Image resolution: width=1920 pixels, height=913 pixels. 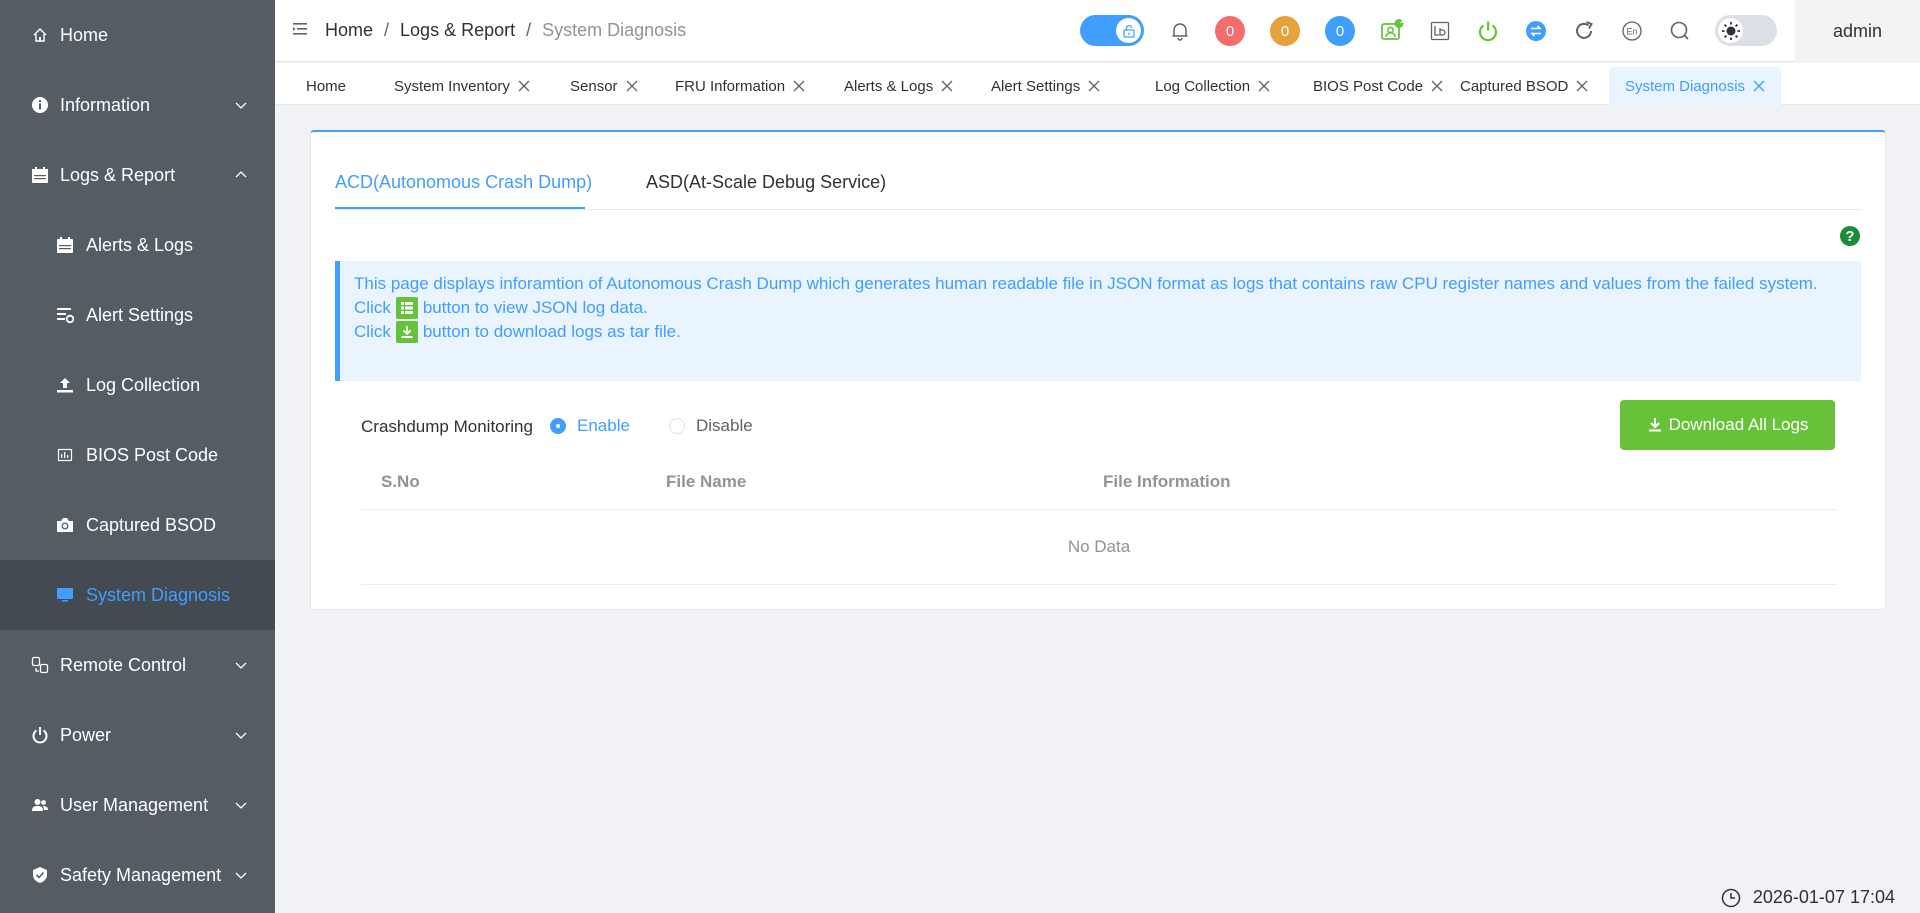 What do you see at coordinates (137, 315) in the screenshot?
I see `sidebar-item-alert-settings: Alert Settings` at bounding box center [137, 315].